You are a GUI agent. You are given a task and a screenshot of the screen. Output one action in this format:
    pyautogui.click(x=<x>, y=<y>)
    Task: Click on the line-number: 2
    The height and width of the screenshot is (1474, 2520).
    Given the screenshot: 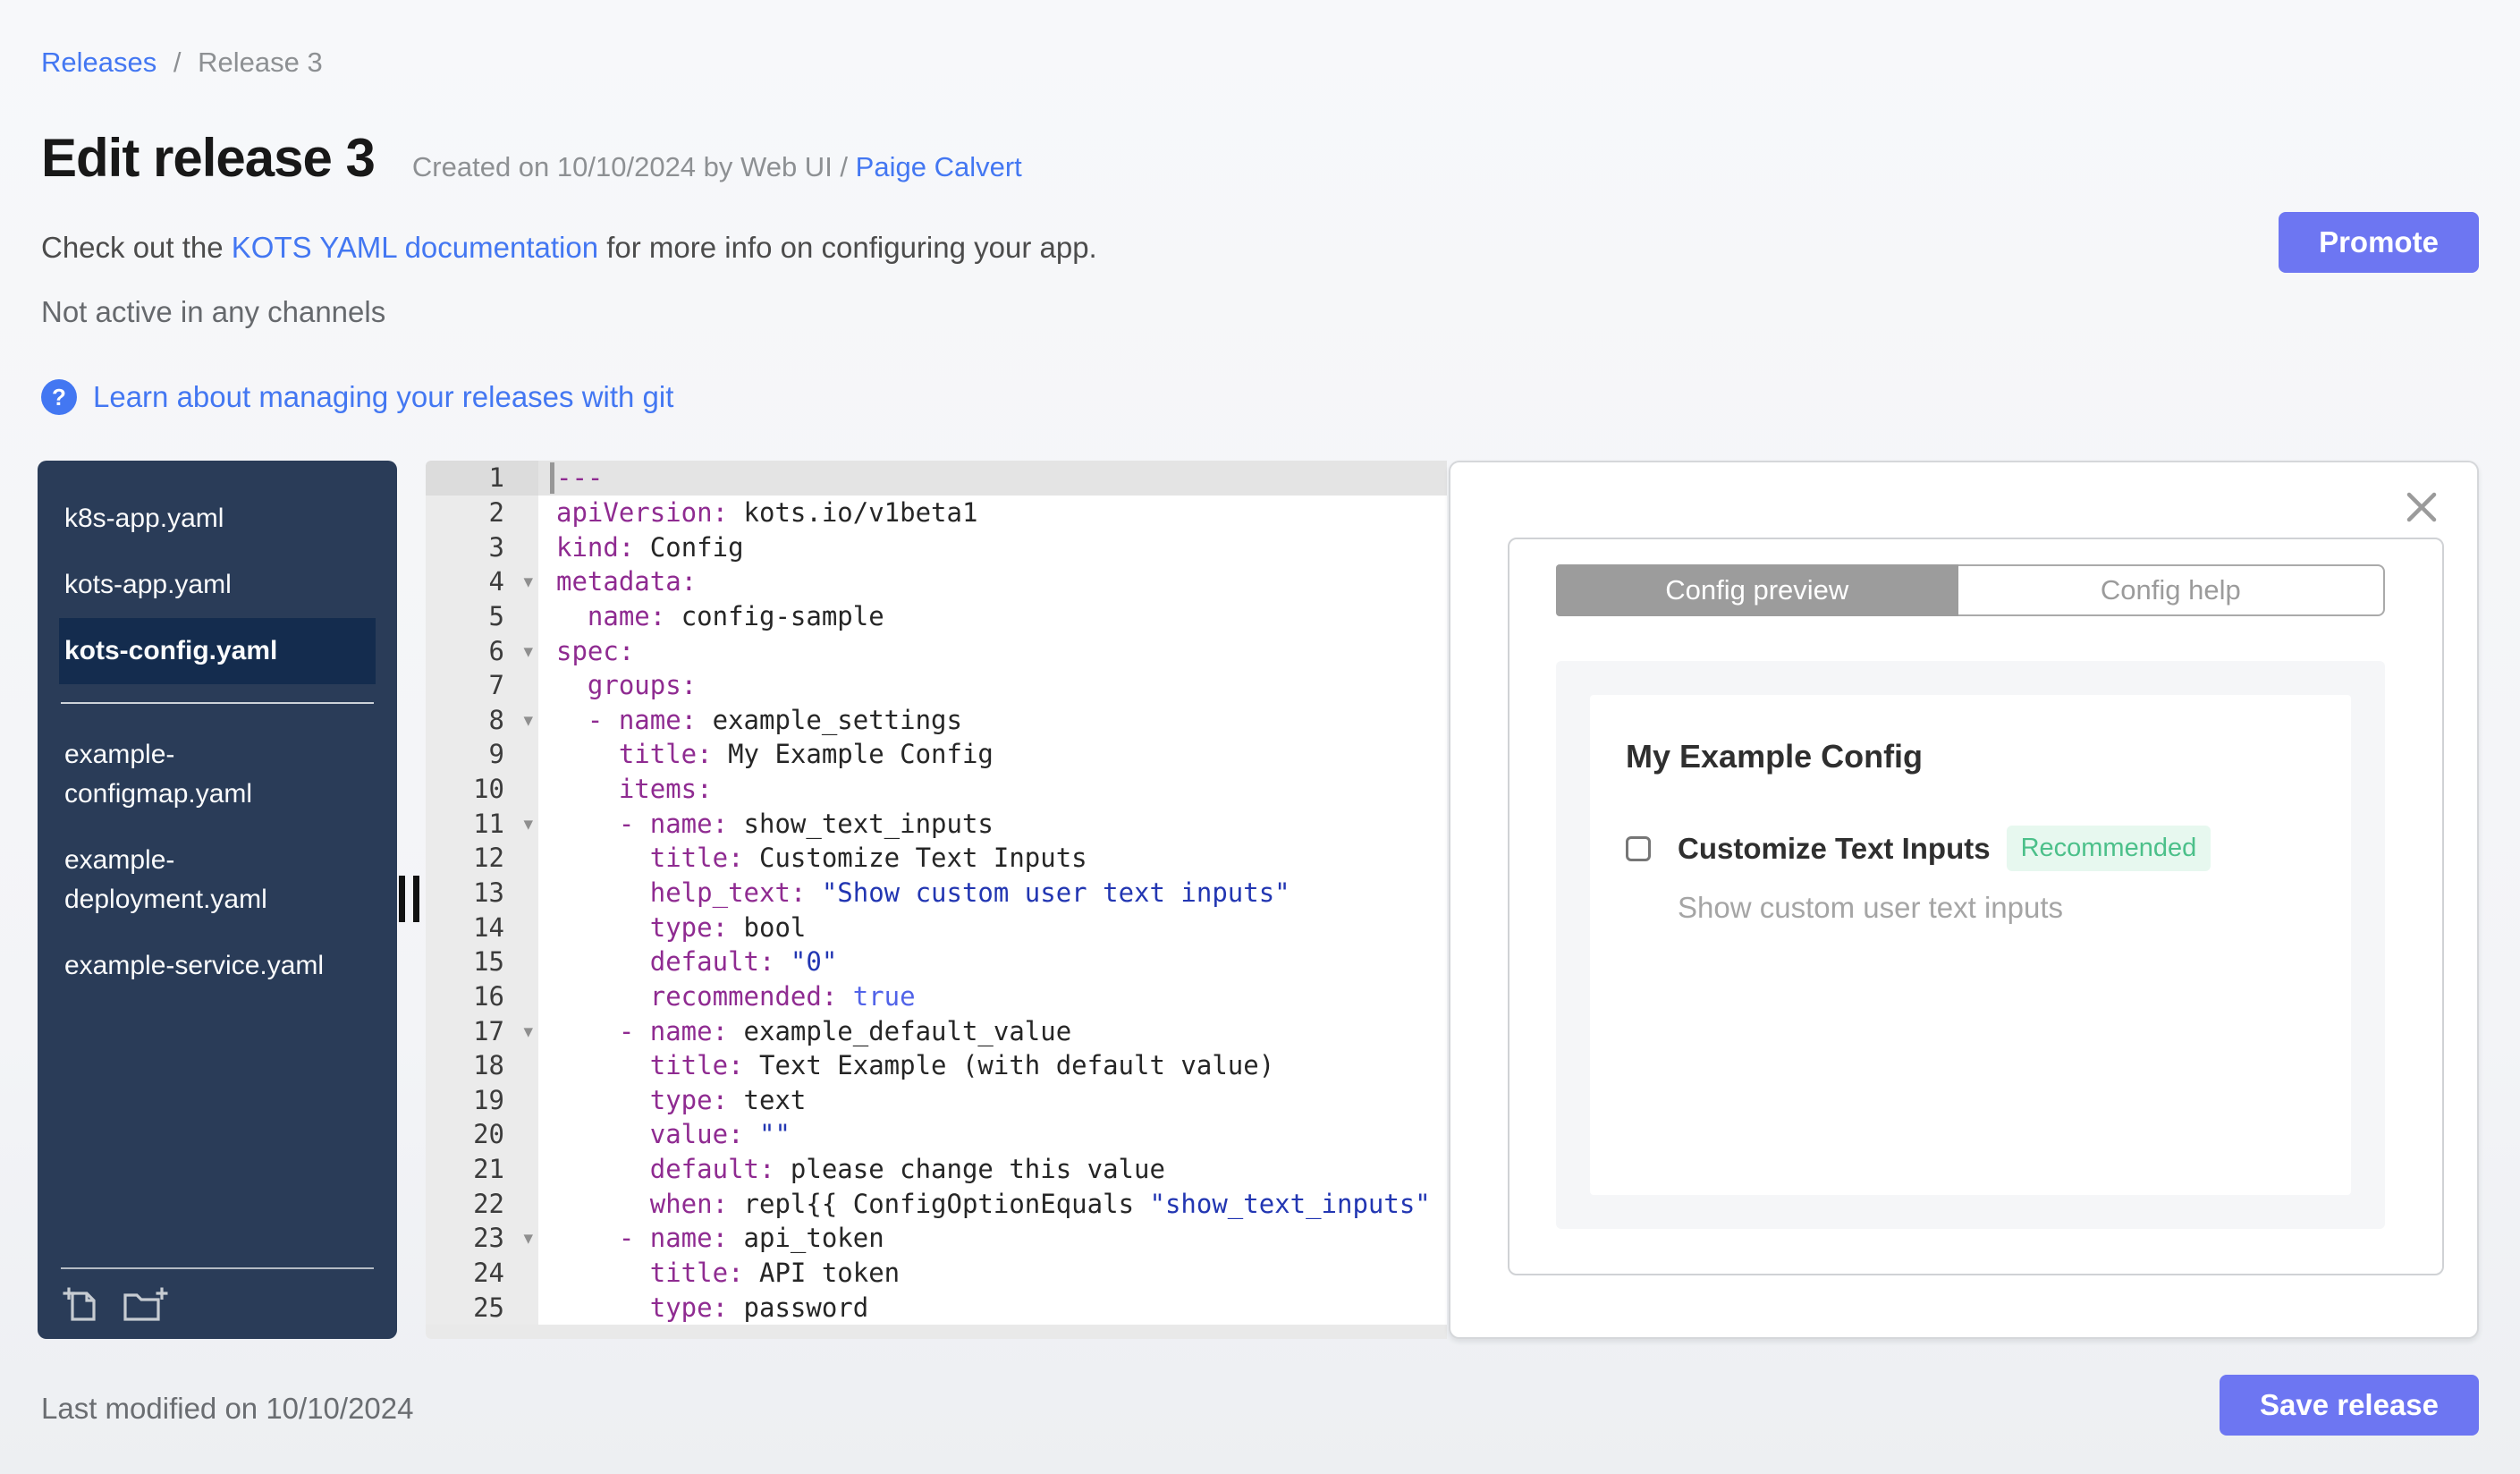 What is the action you would take?
    pyautogui.click(x=482, y=512)
    